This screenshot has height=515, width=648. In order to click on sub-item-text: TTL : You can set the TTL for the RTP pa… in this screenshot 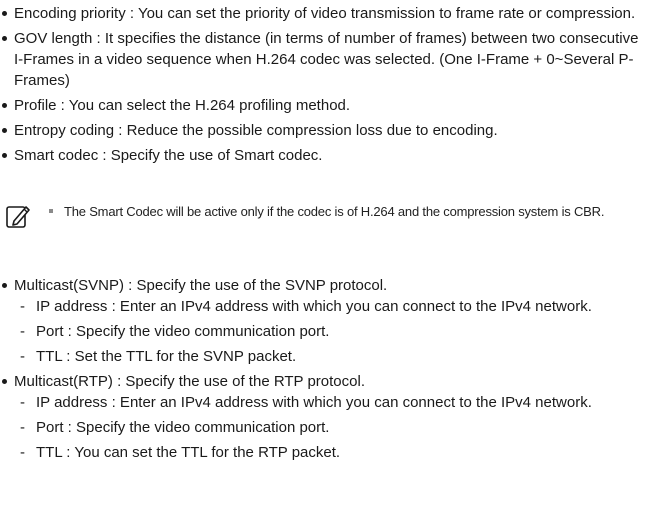, I will do `click(188, 452)`.